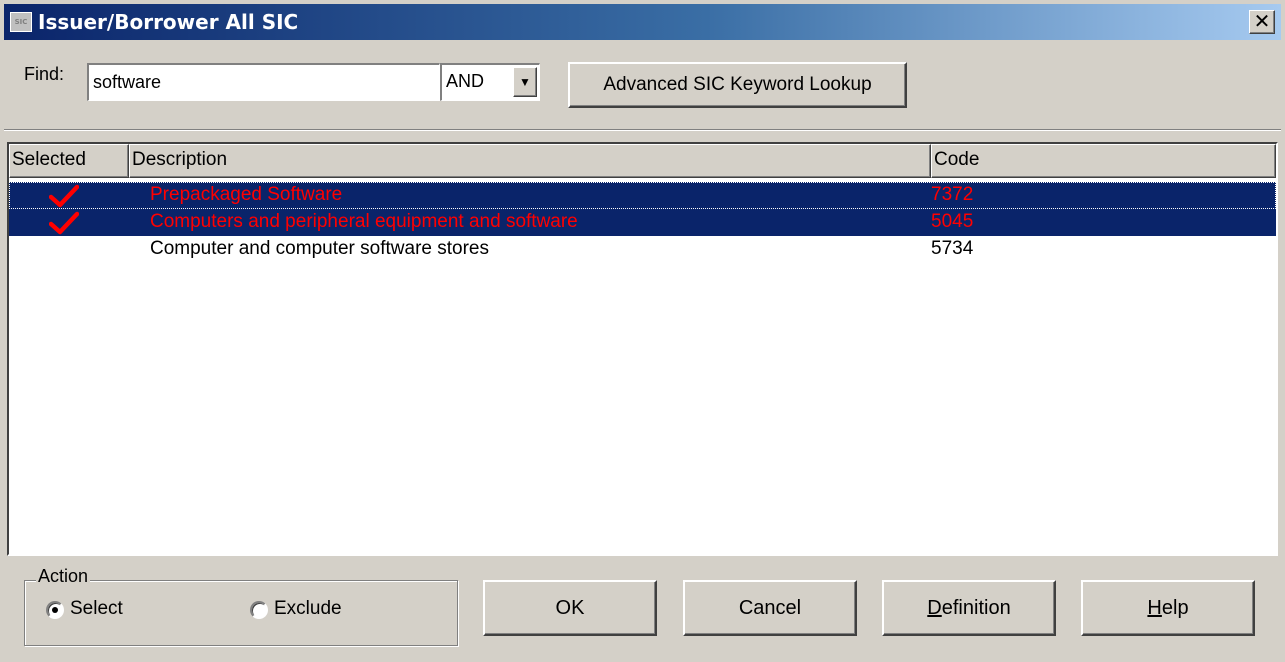 This screenshot has height=662, width=1285. What do you see at coordinates (570, 608) in the screenshot?
I see `ok-button: OK` at bounding box center [570, 608].